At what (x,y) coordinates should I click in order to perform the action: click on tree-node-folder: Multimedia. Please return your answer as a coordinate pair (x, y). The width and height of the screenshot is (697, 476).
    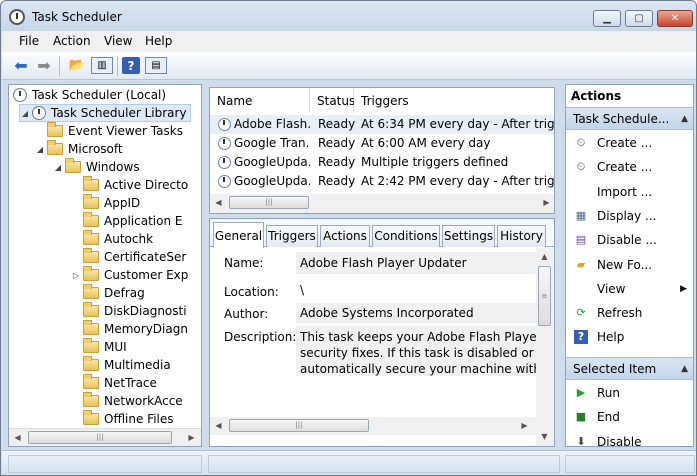
    Looking at the image, I should click on (121, 365).